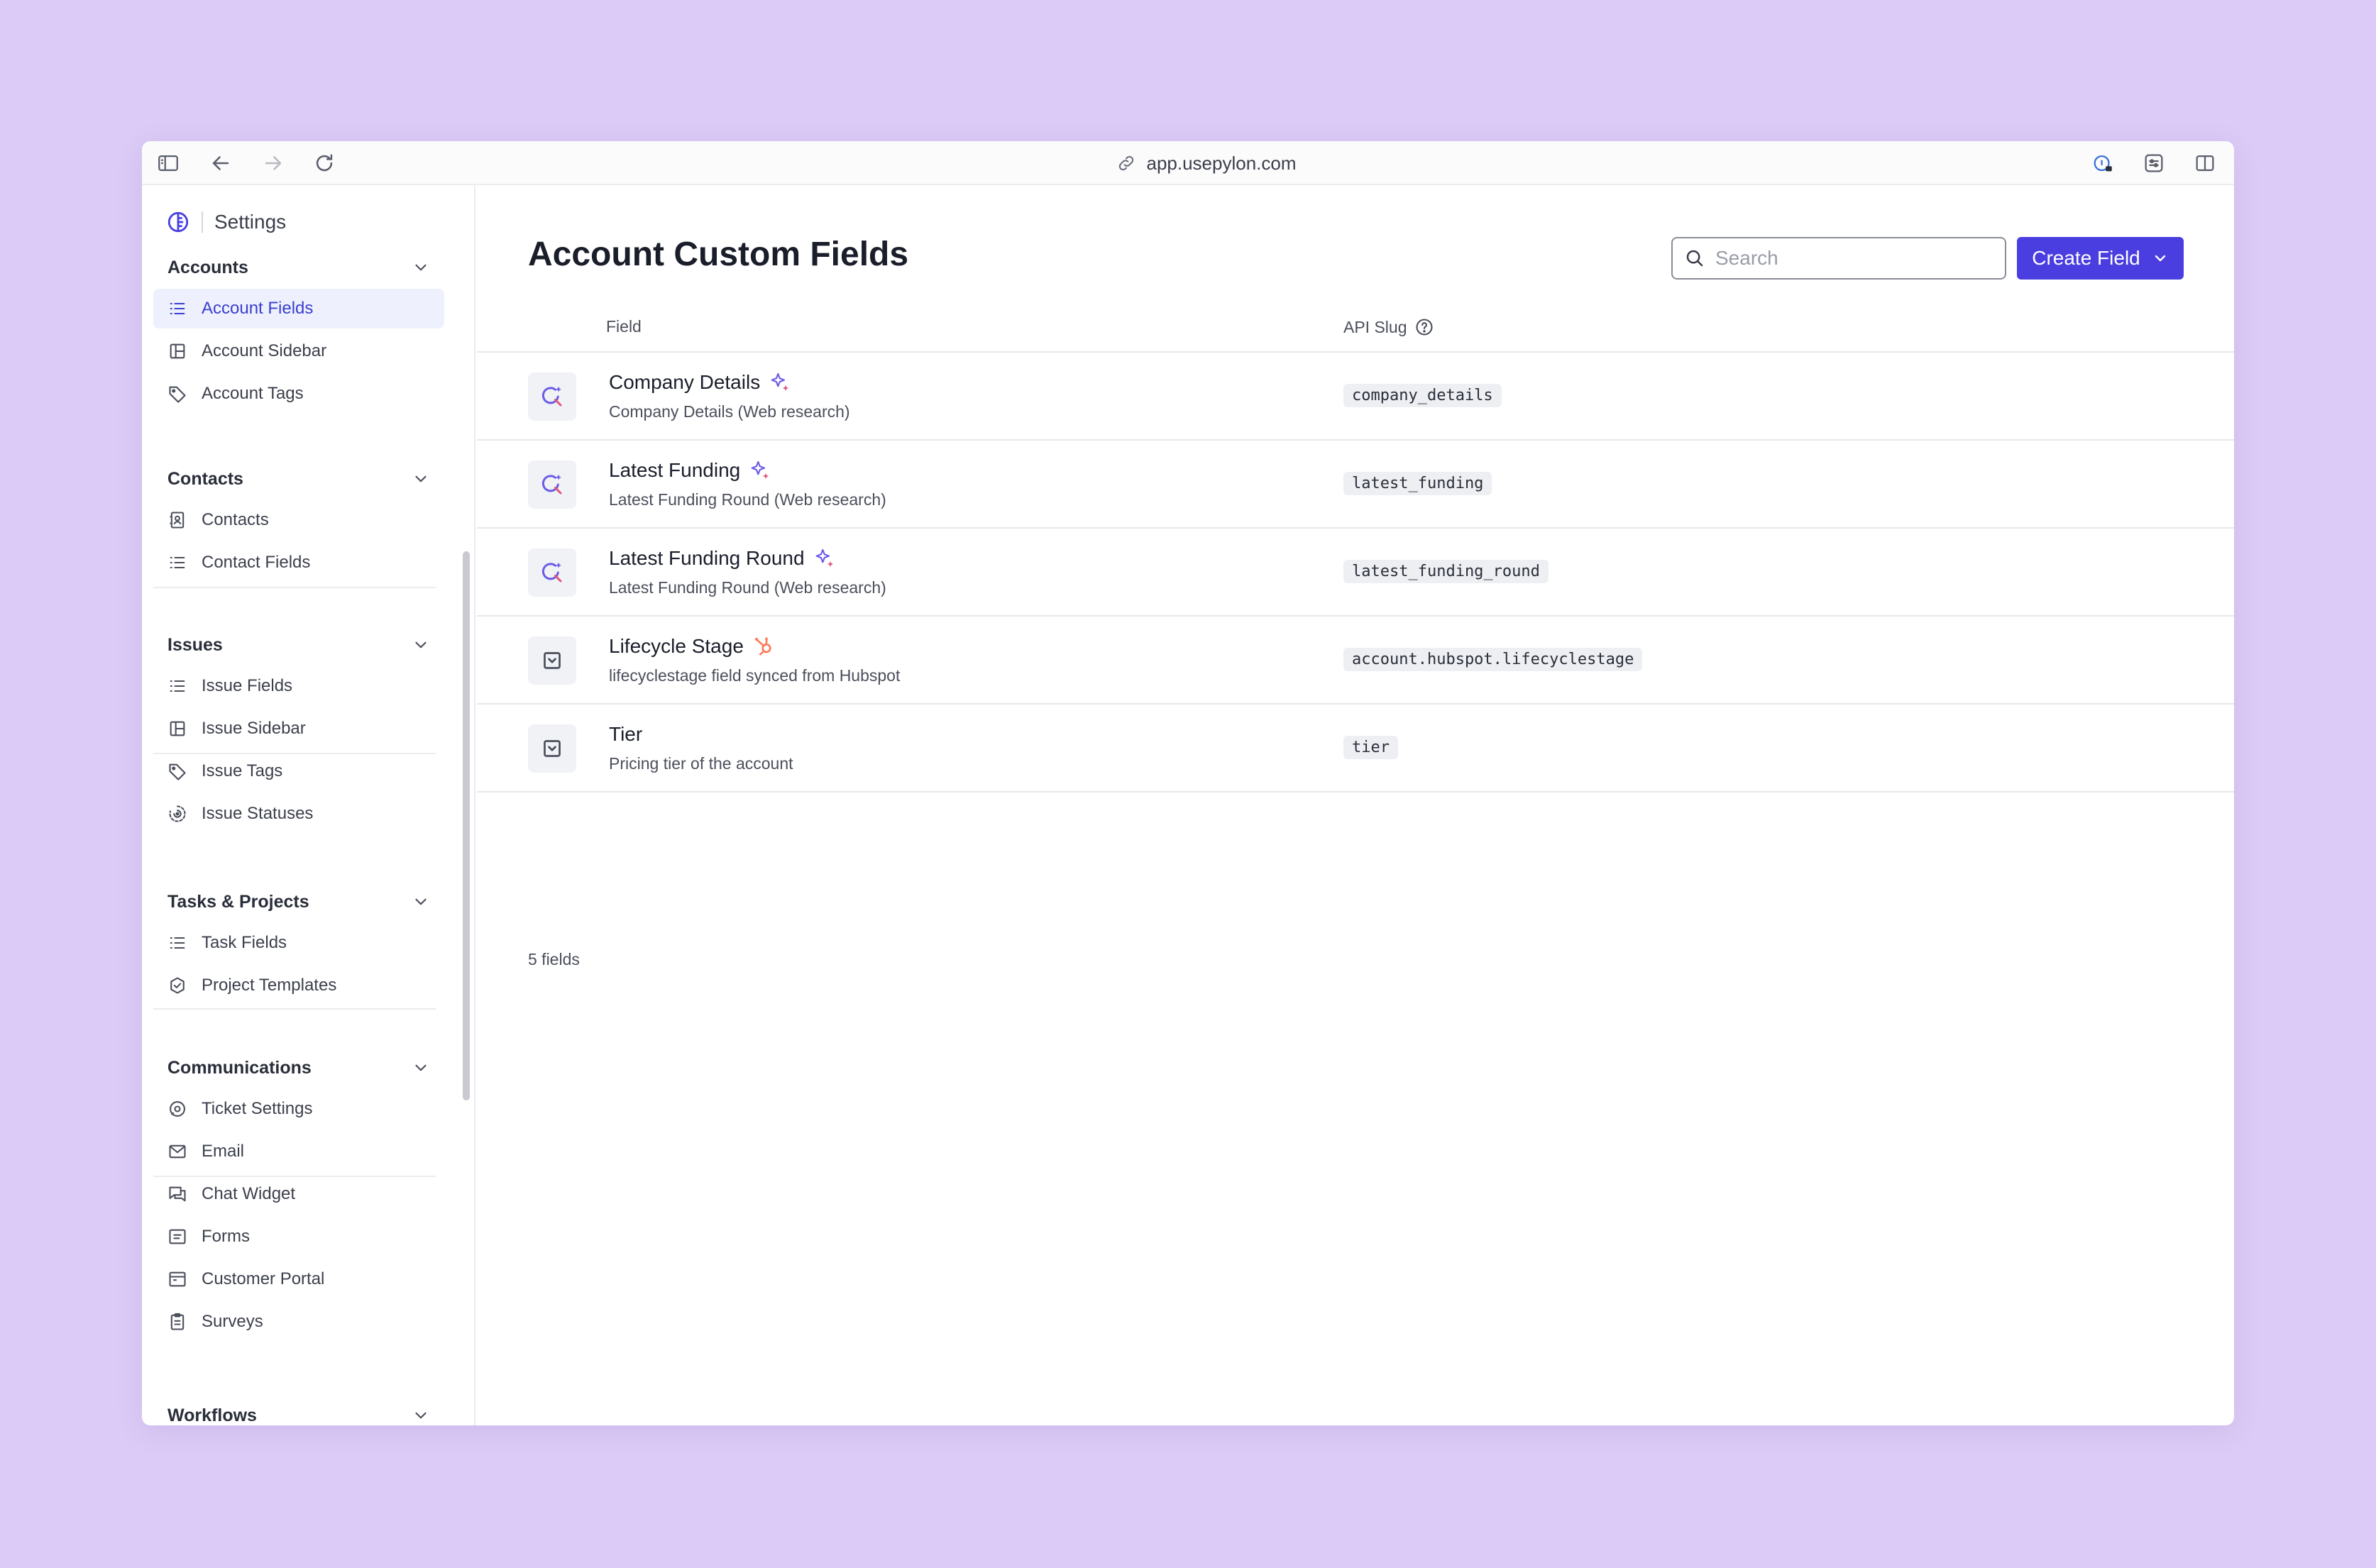  I want to click on ticket-settings-icon, so click(178, 1109).